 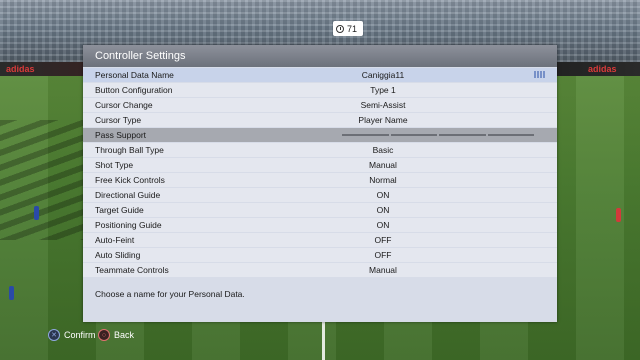 What do you see at coordinates (383, 75) in the screenshot?
I see `setting-value: Caniggia11` at bounding box center [383, 75].